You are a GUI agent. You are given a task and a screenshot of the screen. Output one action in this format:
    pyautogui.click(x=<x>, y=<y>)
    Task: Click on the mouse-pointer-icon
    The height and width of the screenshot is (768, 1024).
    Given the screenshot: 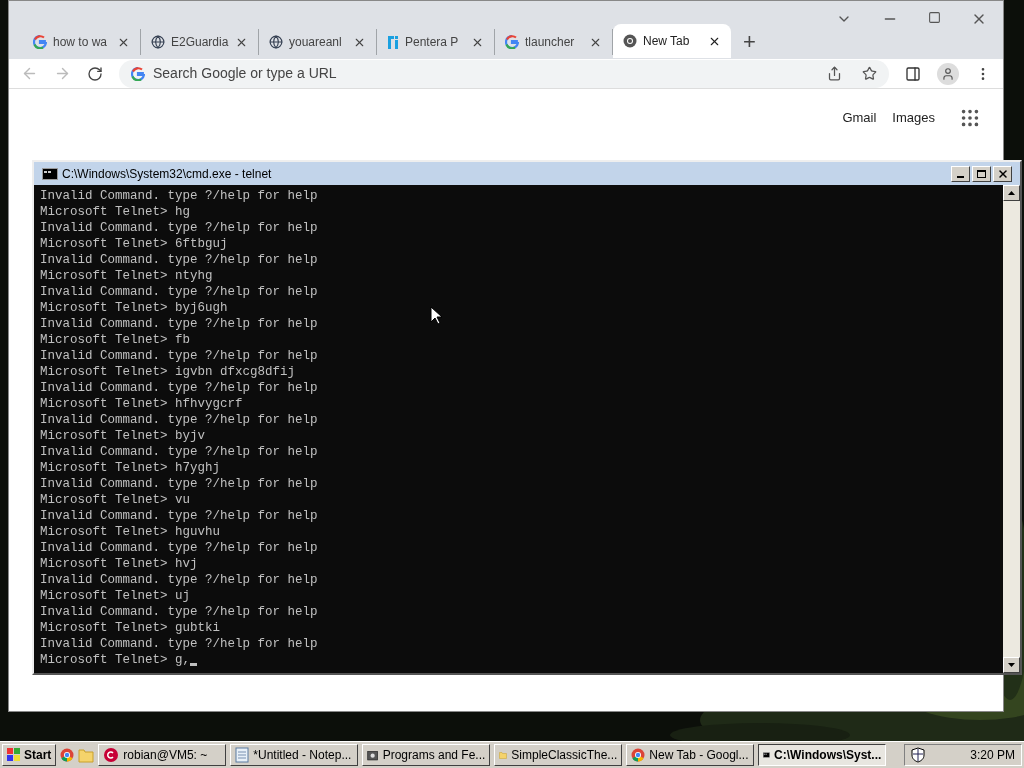 What is the action you would take?
    pyautogui.click(x=436, y=315)
    